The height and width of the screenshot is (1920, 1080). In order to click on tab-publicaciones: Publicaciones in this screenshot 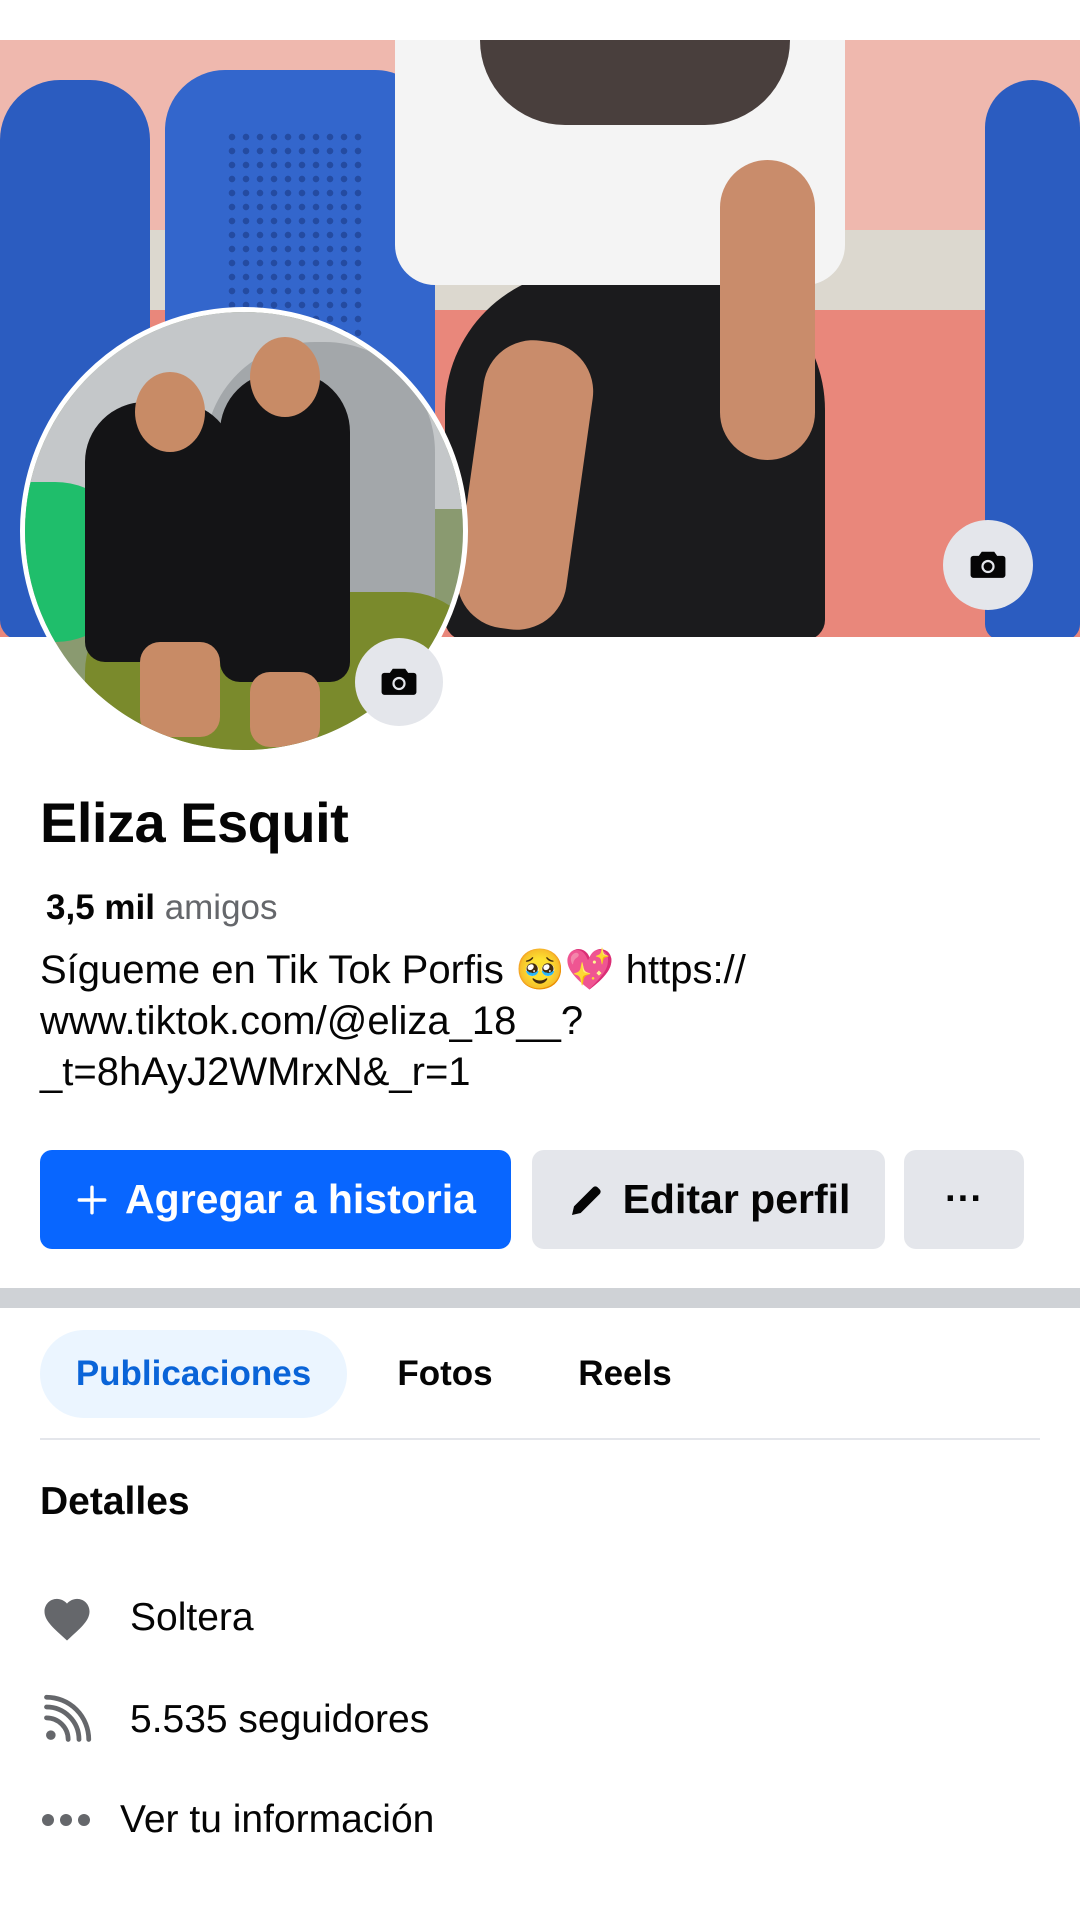, I will do `click(193, 1374)`.